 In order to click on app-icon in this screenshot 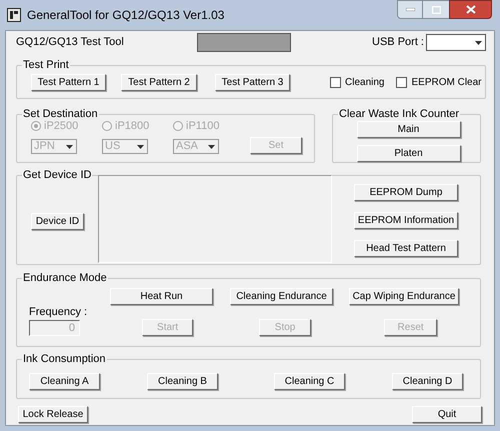, I will do `click(14, 15)`.